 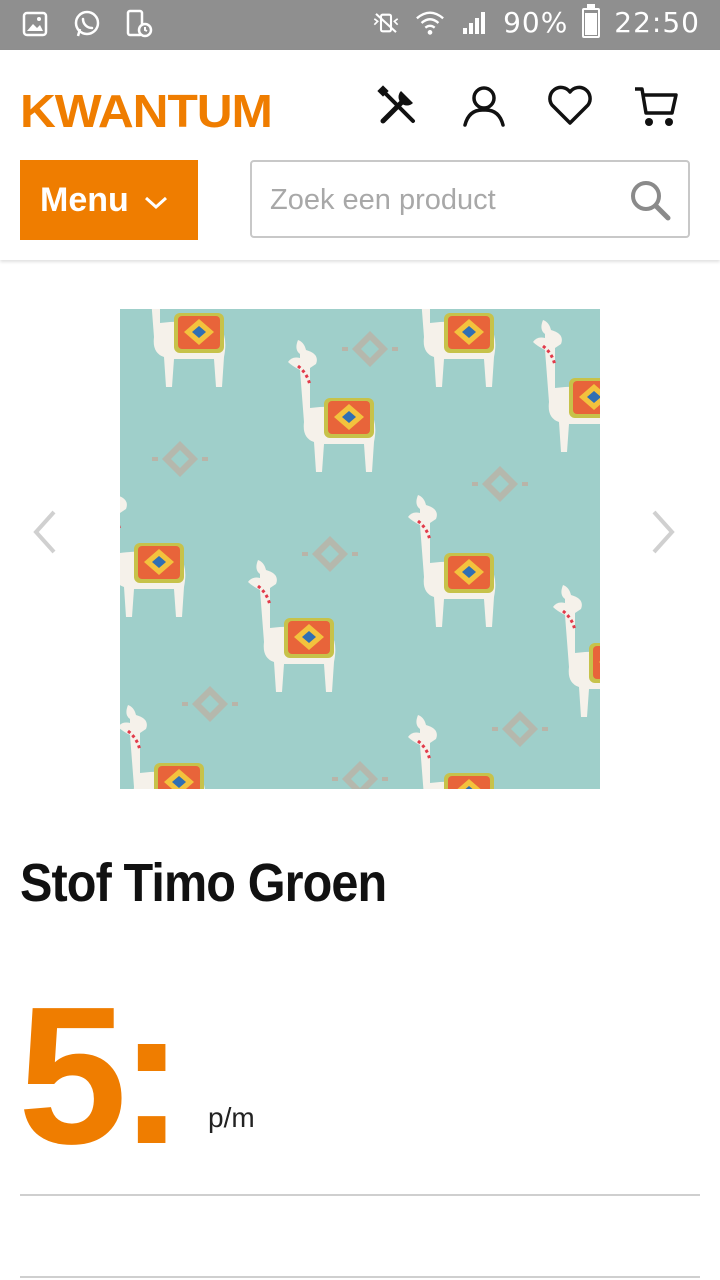 I want to click on menu-button-label: Menu, so click(x=84, y=199).